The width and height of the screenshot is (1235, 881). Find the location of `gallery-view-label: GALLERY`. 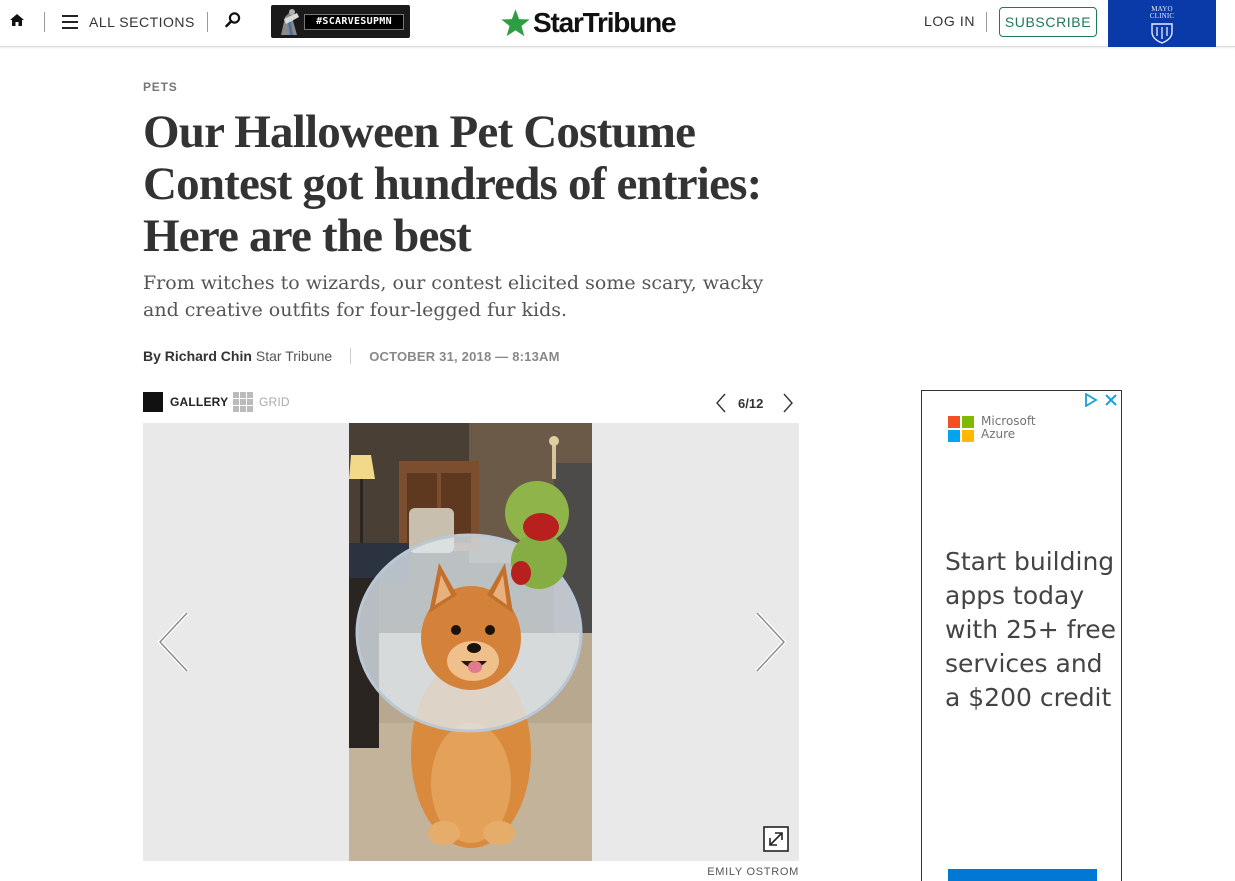

gallery-view-label: GALLERY is located at coordinates (199, 402).